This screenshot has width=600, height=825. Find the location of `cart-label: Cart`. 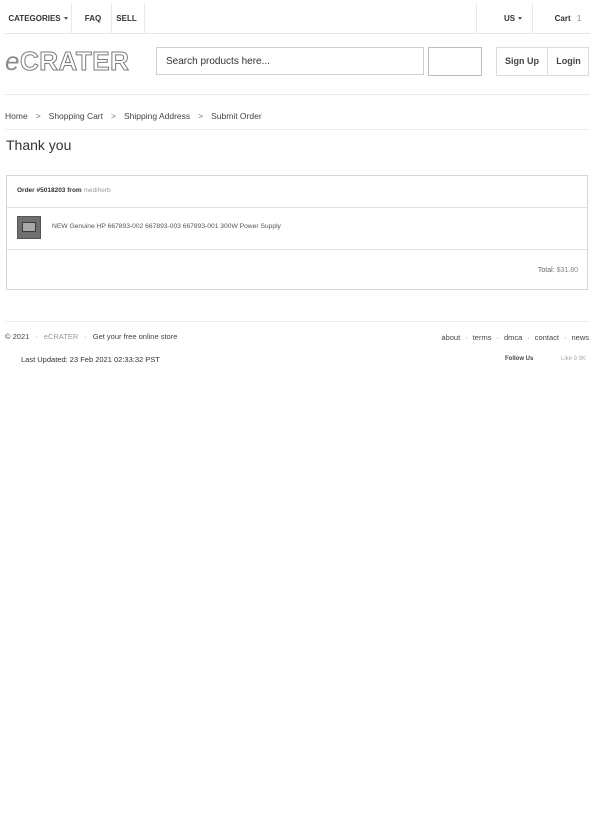

cart-label: Cart is located at coordinates (562, 18).